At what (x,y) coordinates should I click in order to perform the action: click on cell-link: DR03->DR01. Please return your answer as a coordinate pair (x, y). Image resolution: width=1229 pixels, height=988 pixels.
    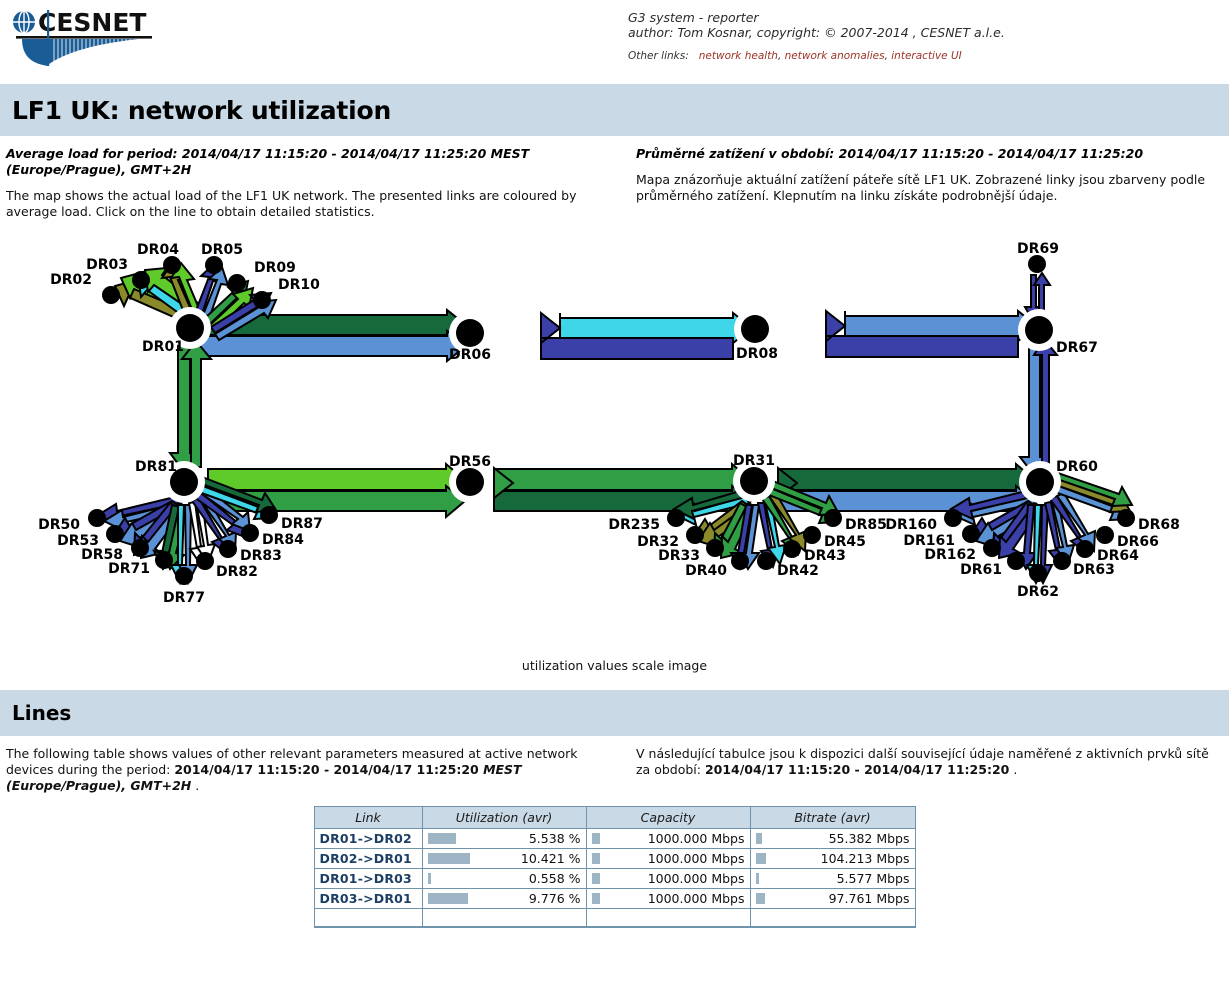
    Looking at the image, I should click on (368, 899).